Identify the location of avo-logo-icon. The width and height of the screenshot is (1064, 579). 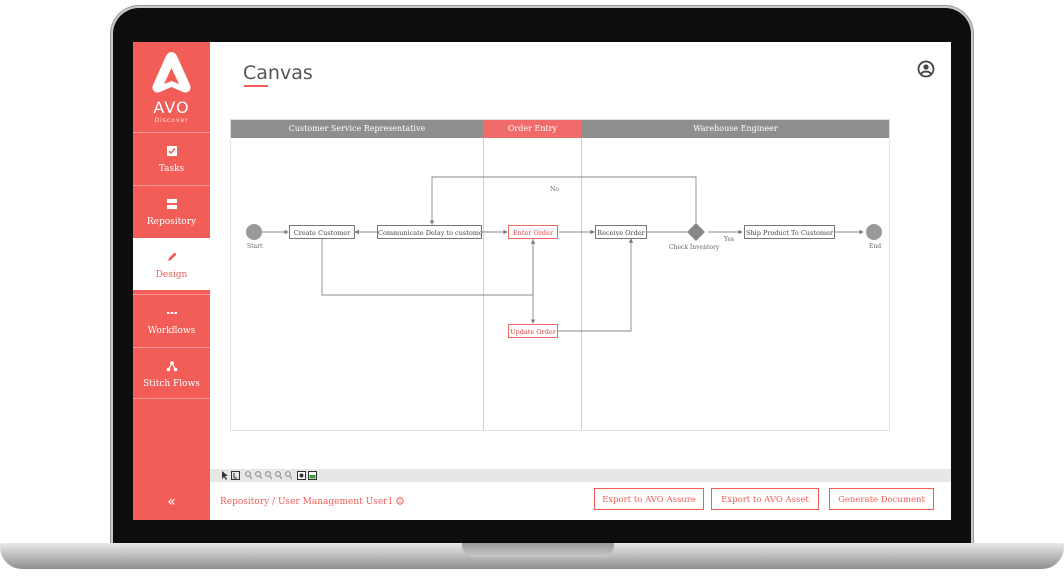
(171, 72).